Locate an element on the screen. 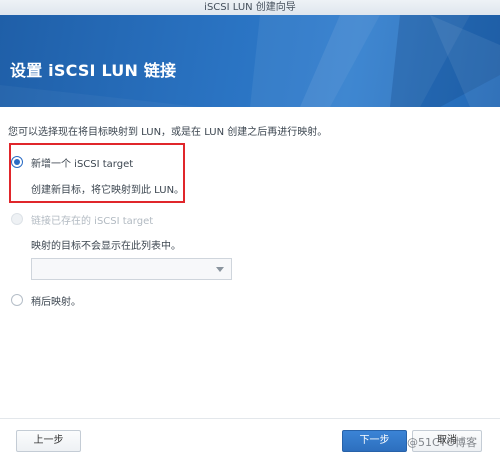 This screenshot has width=500, height=457. intro-text: 您可以选择现在将目标映射到 LUN，或是在 LUN 创建之后再进行映射。 is located at coordinates (168, 132).